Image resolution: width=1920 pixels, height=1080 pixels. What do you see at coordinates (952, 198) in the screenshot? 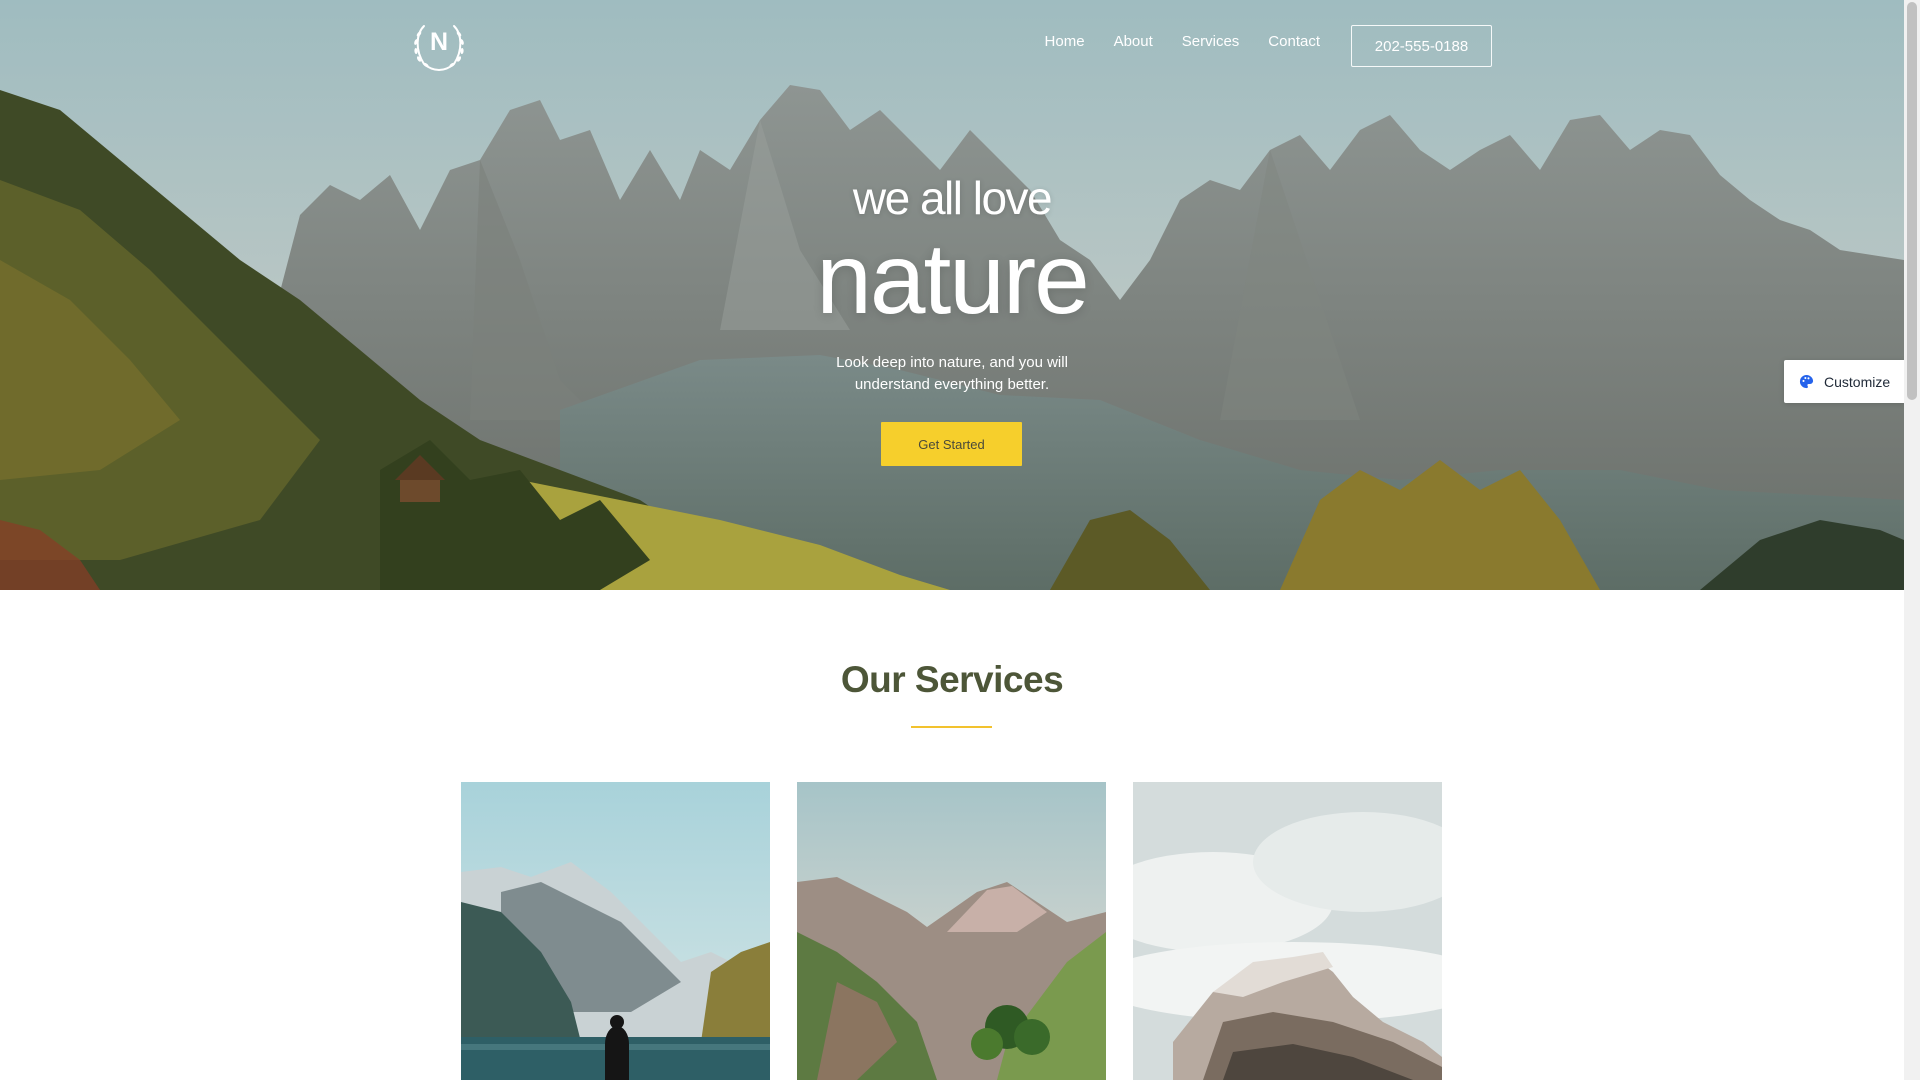
I see `hero-kicker: we all love` at bounding box center [952, 198].